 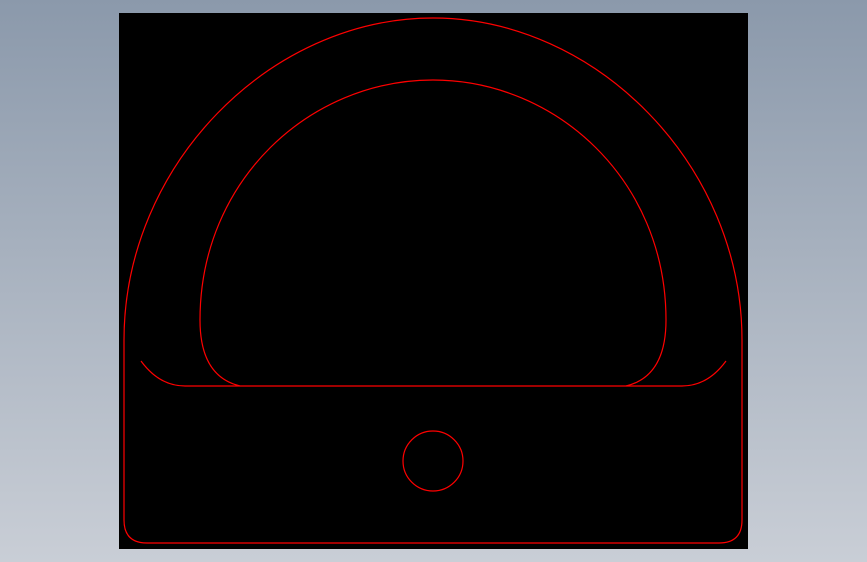 What do you see at coordinates (704, 373) in the screenshot?
I see `right-fillet` at bounding box center [704, 373].